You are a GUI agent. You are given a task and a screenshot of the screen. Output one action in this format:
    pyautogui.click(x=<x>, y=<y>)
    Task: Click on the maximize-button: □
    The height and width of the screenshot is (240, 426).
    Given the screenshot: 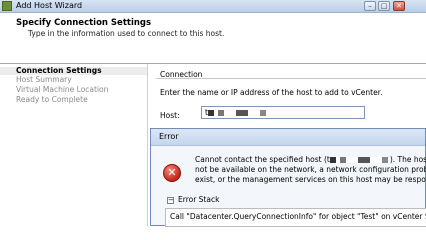 What is the action you would take?
    pyautogui.click(x=384, y=6)
    